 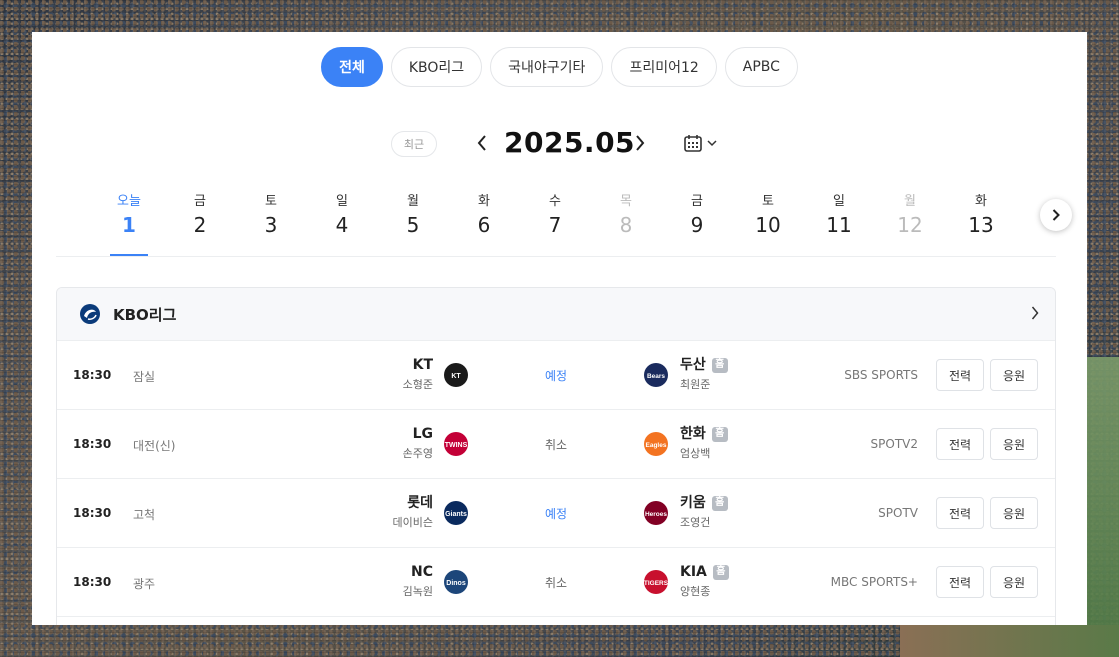 I want to click on away-team: KT 소형준, so click(x=418, y=374).